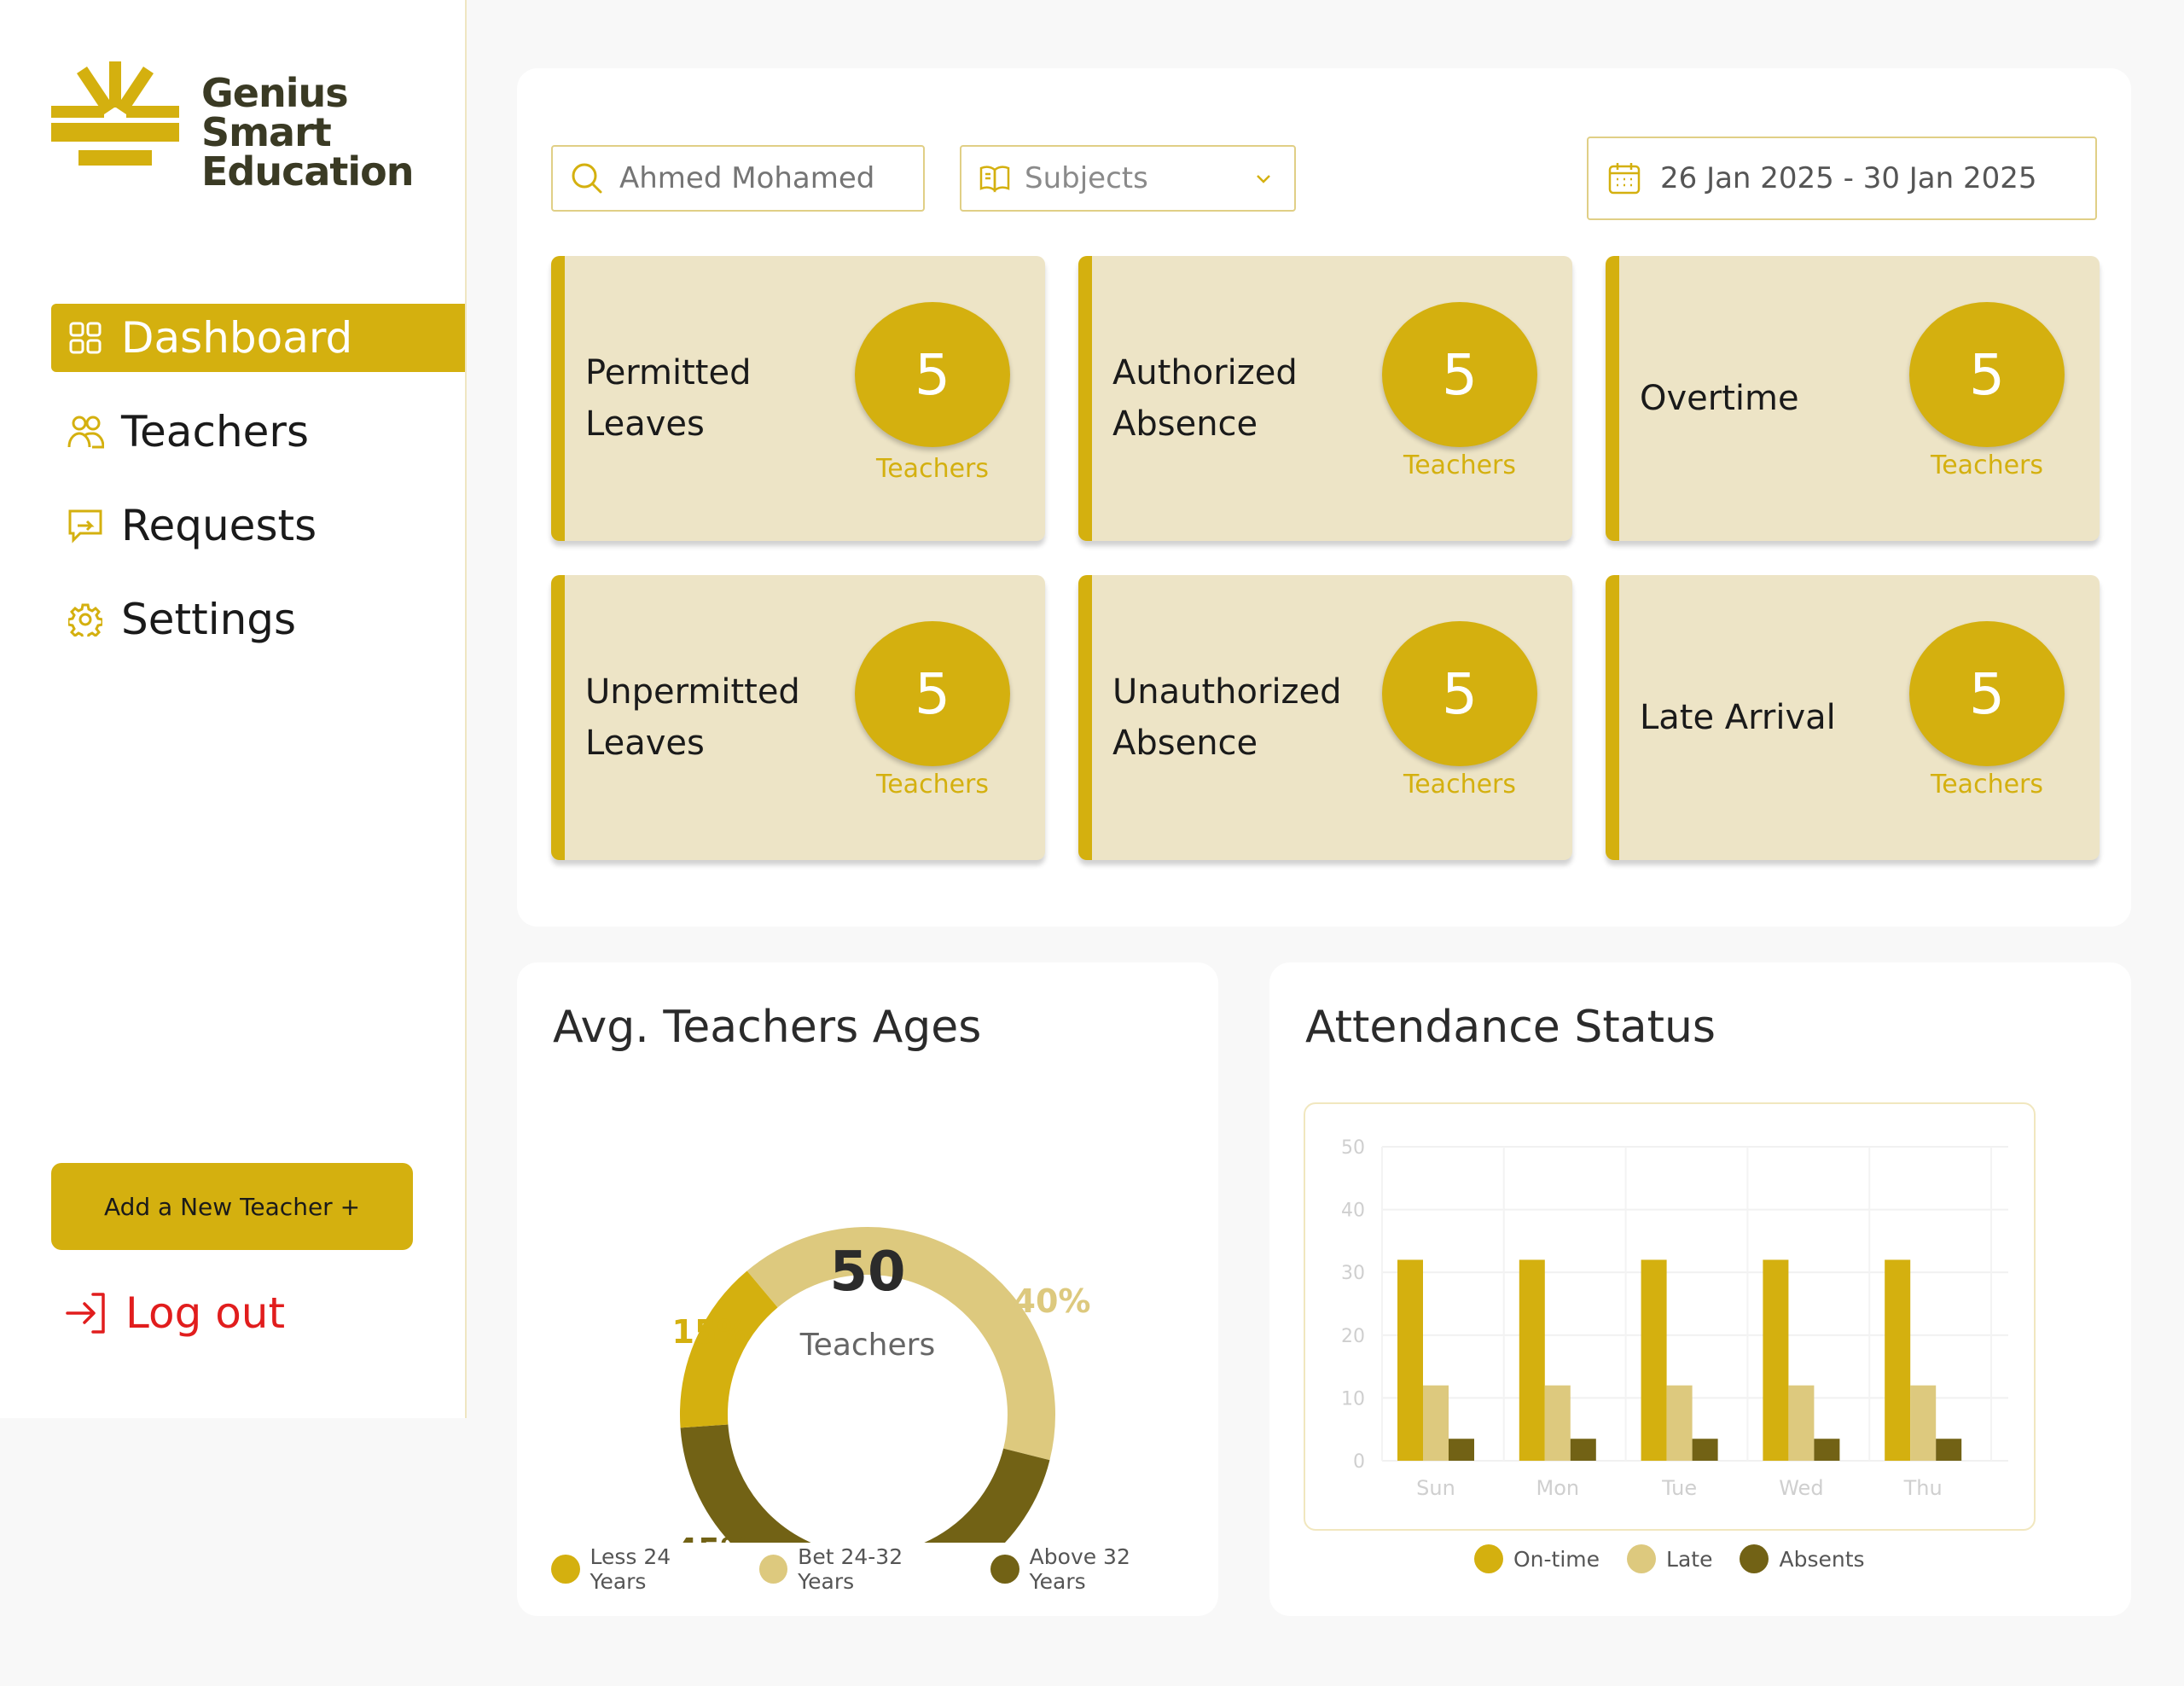 The width and height of the screenshot is (2184, 1686). Describe the element at coordinates (1853, 399) in the screenshot. I see `stat-card-overtime: Overtime 5 Teachers` at that location.